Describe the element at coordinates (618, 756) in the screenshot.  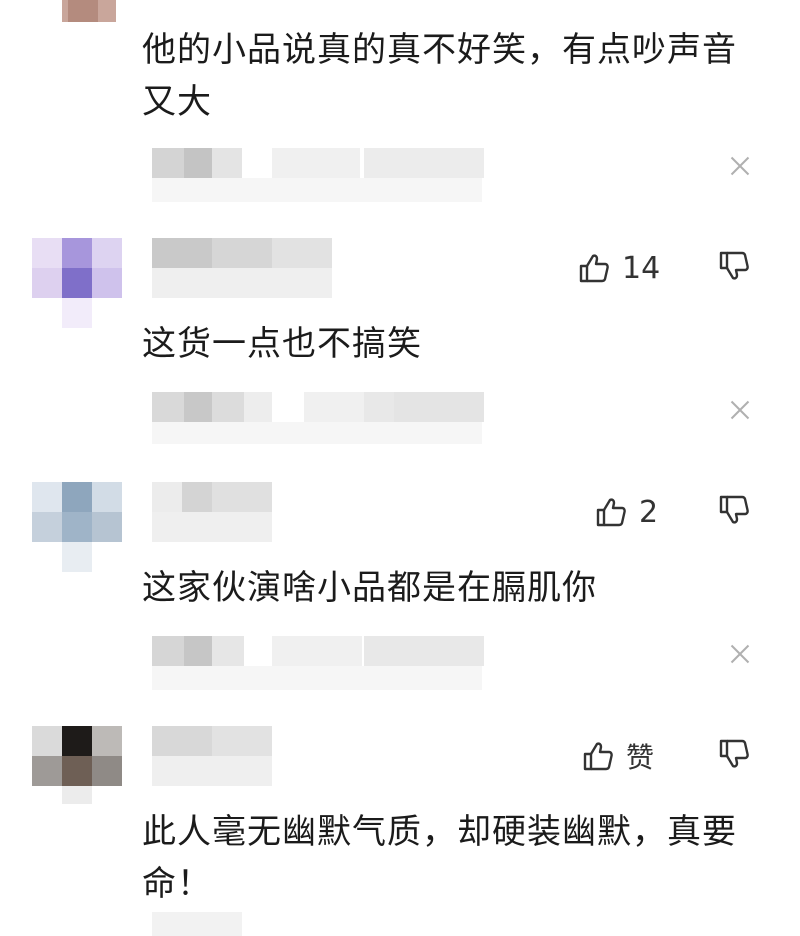
I see `like-button: 赞` at that location.